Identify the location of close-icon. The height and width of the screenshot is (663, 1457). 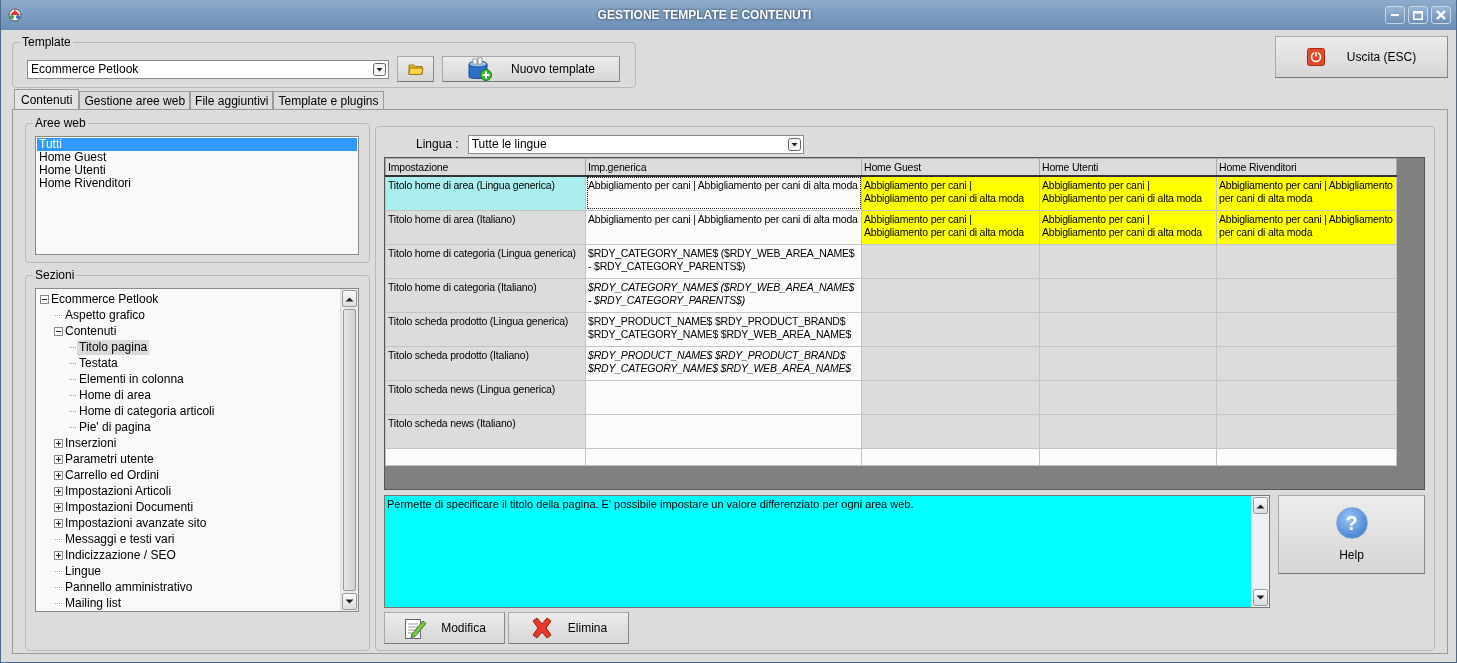
(1441, 15).